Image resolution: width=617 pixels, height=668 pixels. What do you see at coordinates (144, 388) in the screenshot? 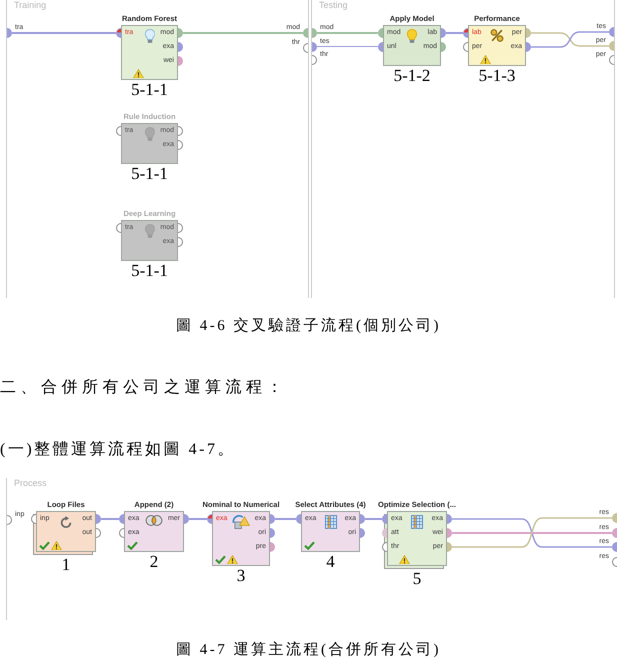
I see `section-heading: 二、合併所有公司之運算流程：` at bounding box center [144, 388].